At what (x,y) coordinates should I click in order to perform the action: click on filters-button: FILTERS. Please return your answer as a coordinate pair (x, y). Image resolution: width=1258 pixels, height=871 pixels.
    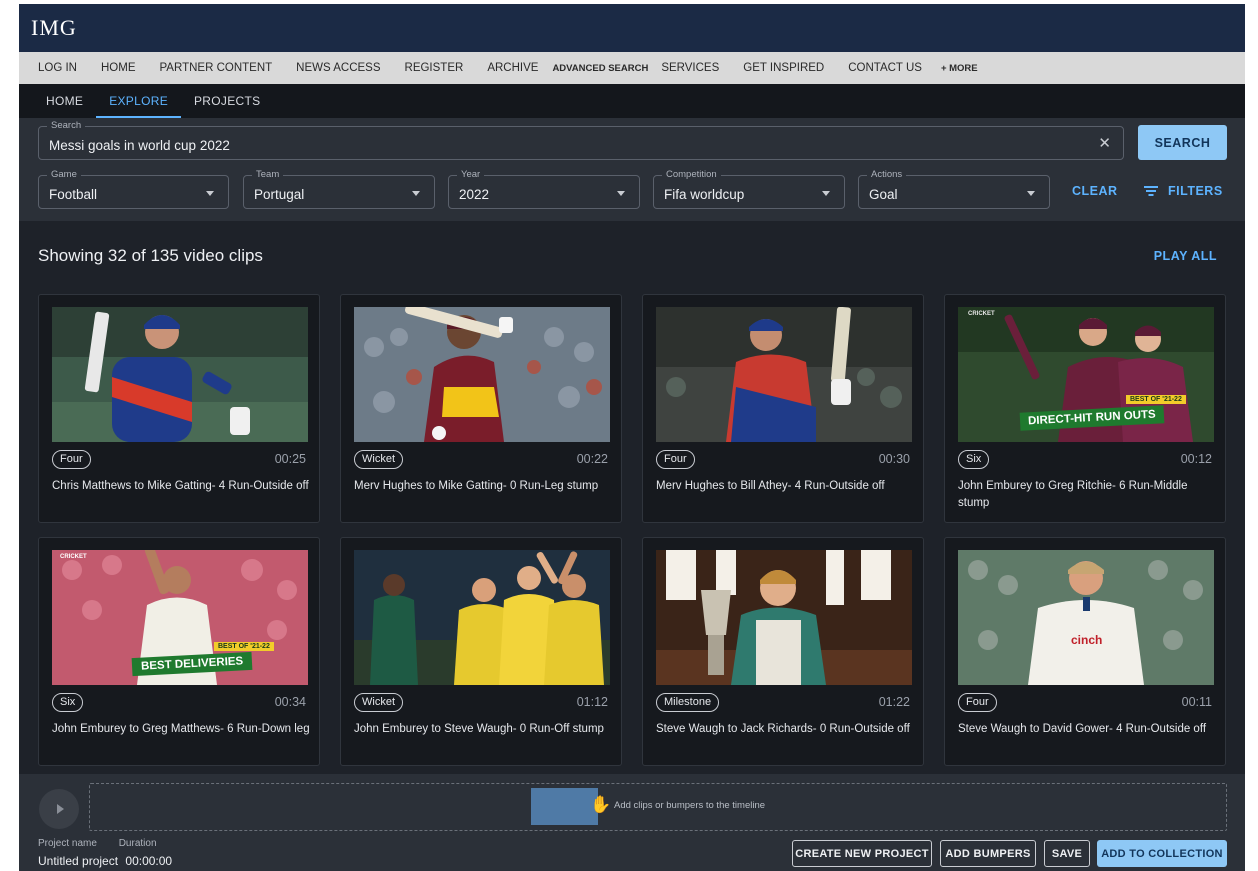
    Looking at the image, I should click on (1183, 191).